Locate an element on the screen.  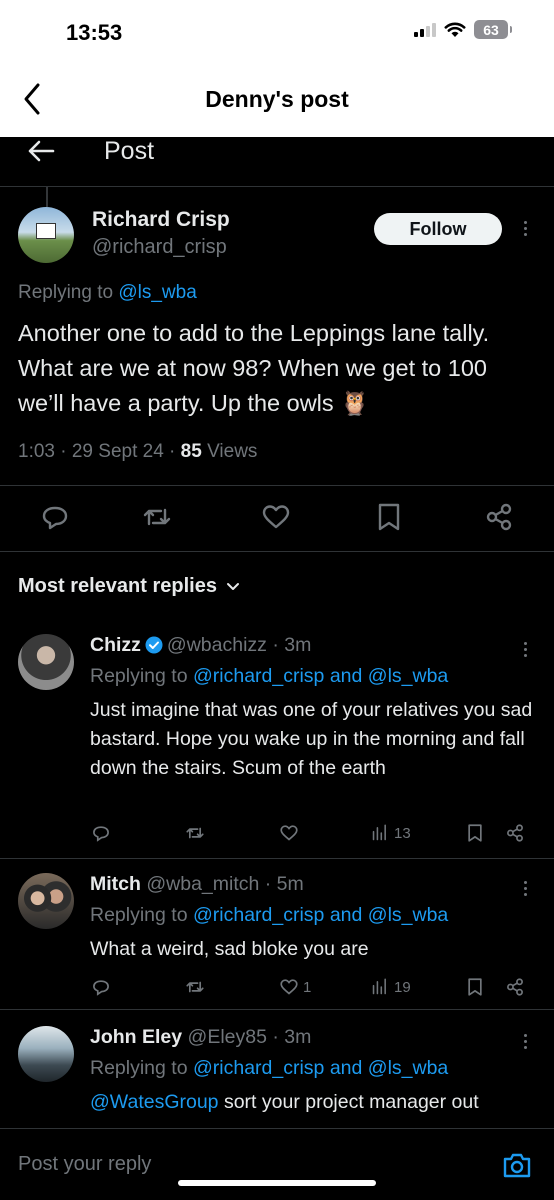
replies-sort-toggle: Most relevant replies is located at coordinates (129, 586).